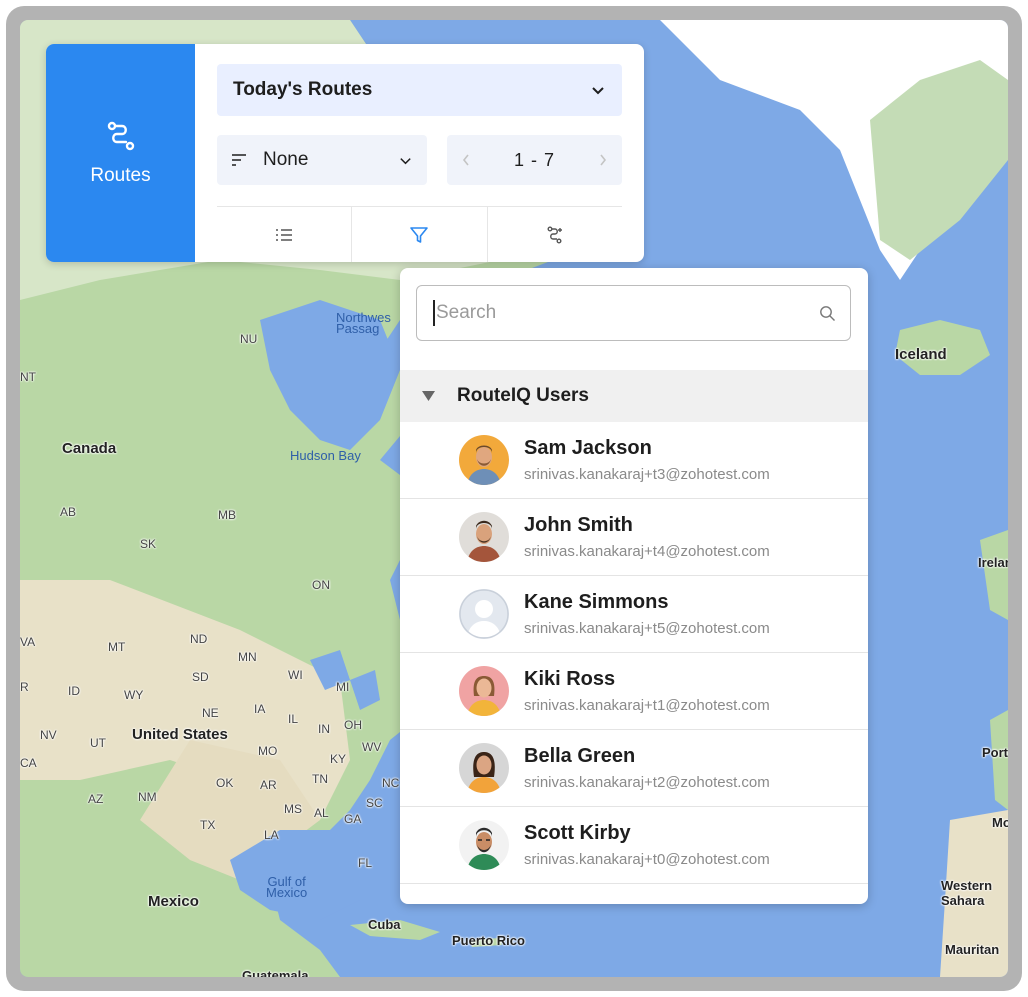 Image resolution: width=1028 pixels, height=997 pixels. What do you see at coordinates (48, 735) in the screenshot?
I see `map-label-nv: NV` at bounding box center [48, 735].